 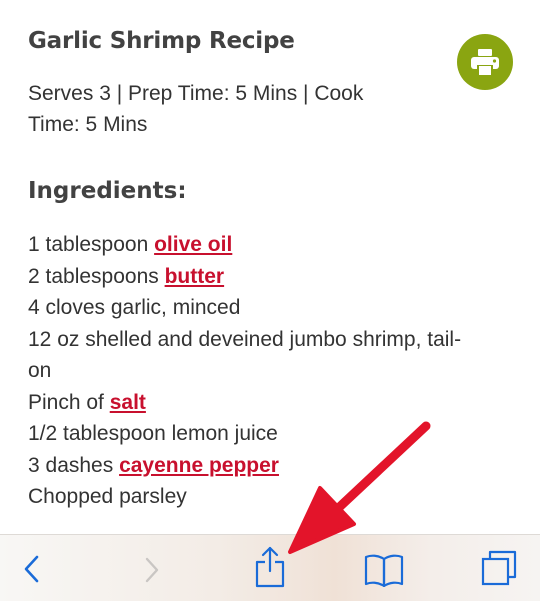 What do you see at coordinates (69, 402) in the screenshot?
I see `ingredient-text: Pinch of` at bounding box center [69, 402].